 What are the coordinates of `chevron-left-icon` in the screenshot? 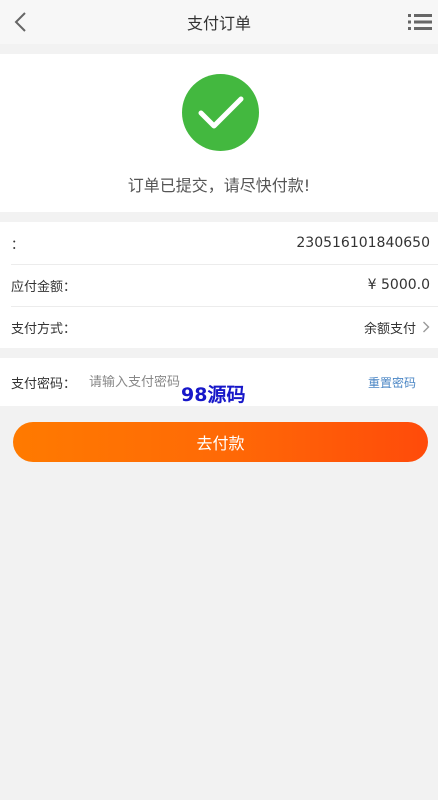 It's located at (20, 22).